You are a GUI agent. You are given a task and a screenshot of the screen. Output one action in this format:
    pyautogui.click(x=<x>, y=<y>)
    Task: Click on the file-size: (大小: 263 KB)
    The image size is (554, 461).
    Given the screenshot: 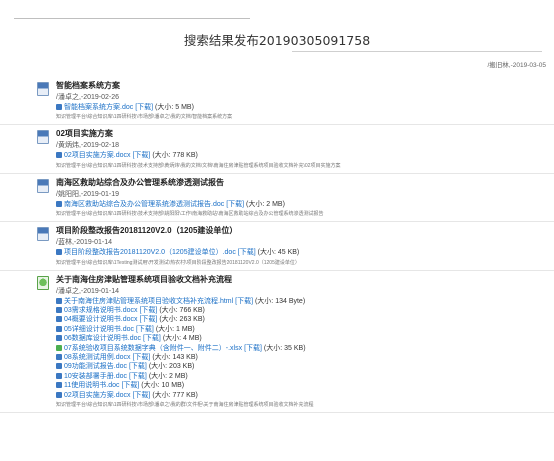 What is the action you would take?
    pyautogui.click(x=182, y=320)
    